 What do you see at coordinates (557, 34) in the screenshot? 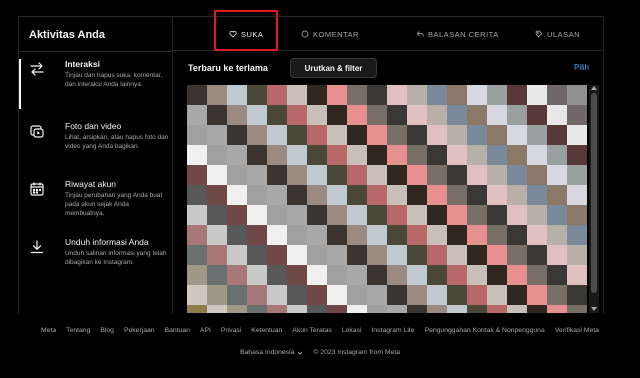
I see `tab-reviews: ULASAN` at bounding box center [557, 34].